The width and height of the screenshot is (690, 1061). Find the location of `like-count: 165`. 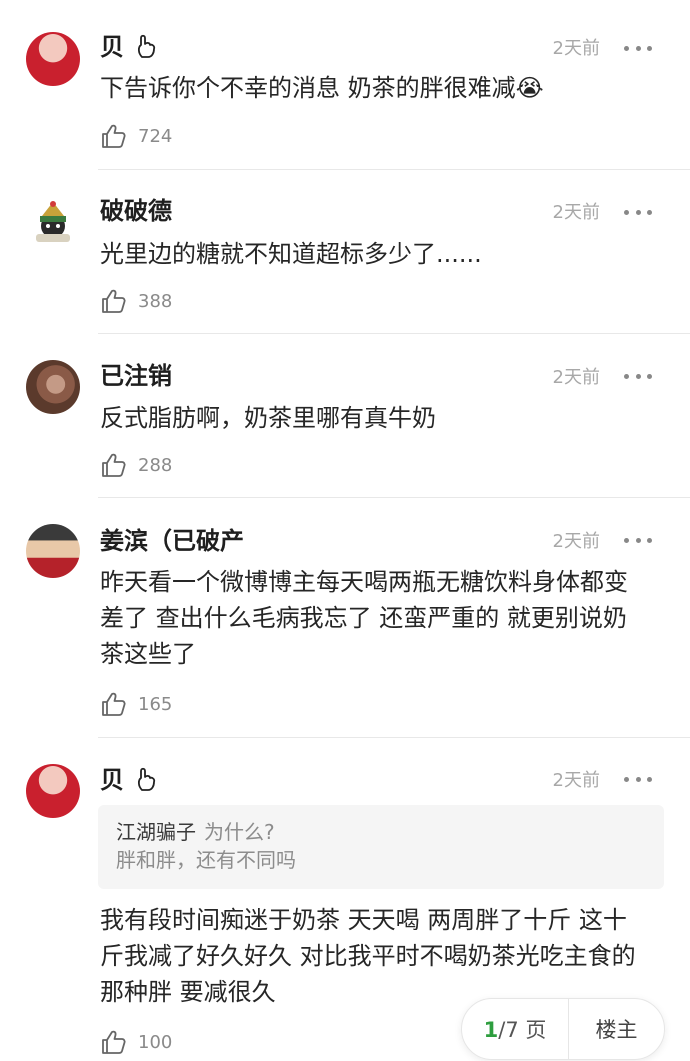

like-count: 165 is located at coordinates (155, 704).